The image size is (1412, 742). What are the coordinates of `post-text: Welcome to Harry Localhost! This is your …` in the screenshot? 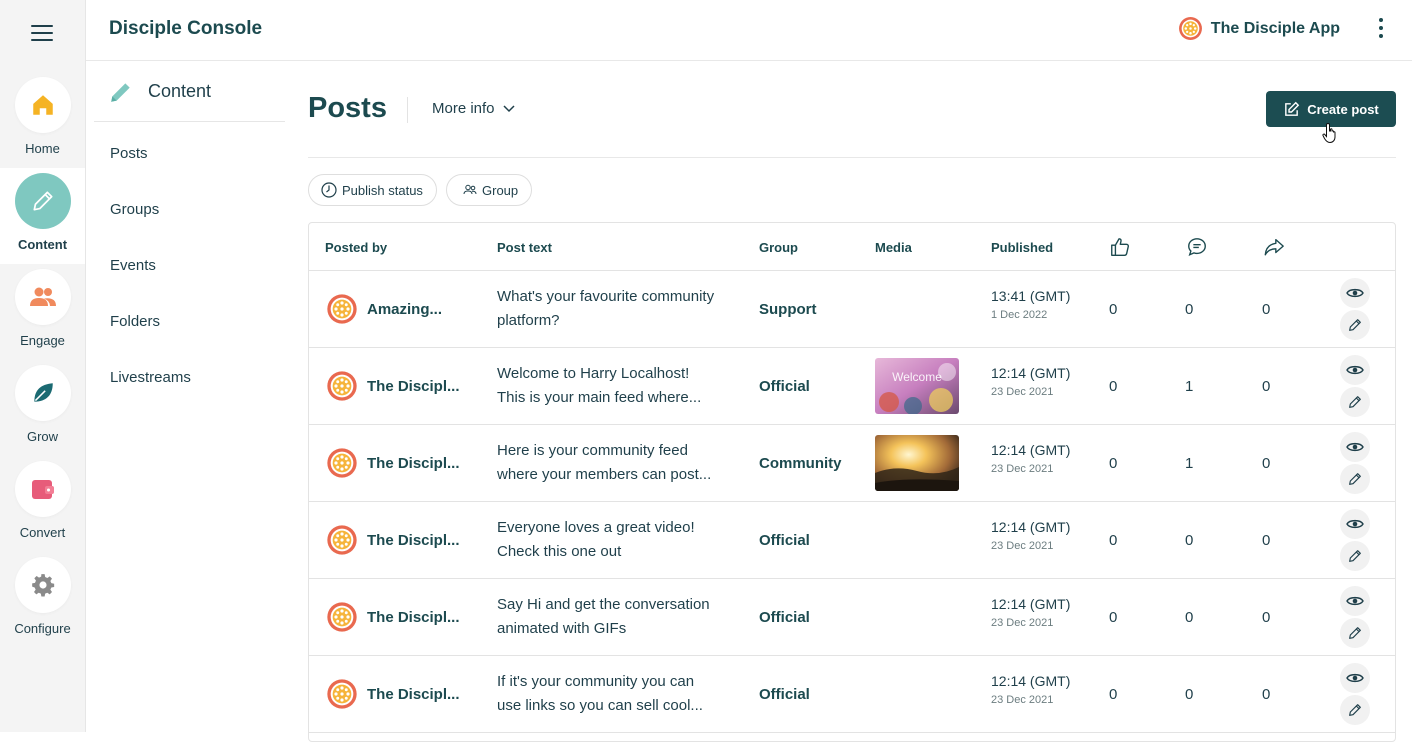 It's located at (617, 386).